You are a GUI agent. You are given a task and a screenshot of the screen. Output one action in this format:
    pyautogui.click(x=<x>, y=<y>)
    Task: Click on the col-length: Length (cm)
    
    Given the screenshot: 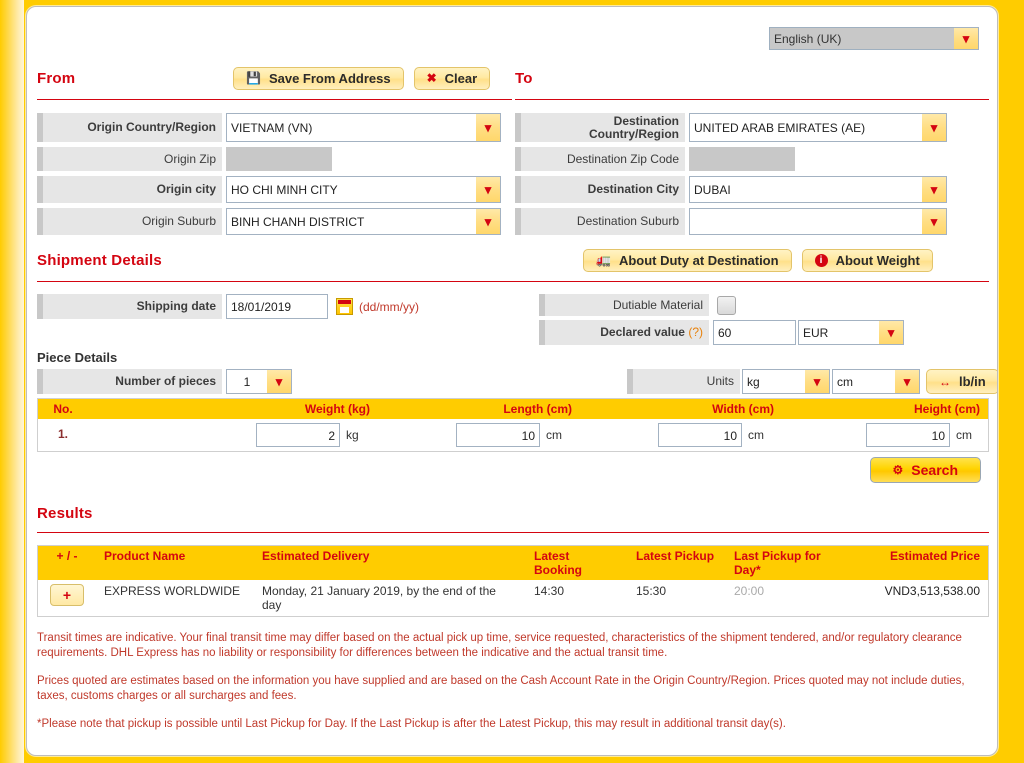 What is the action you would take?
    pyautogui.click(x=479, y=409)
    